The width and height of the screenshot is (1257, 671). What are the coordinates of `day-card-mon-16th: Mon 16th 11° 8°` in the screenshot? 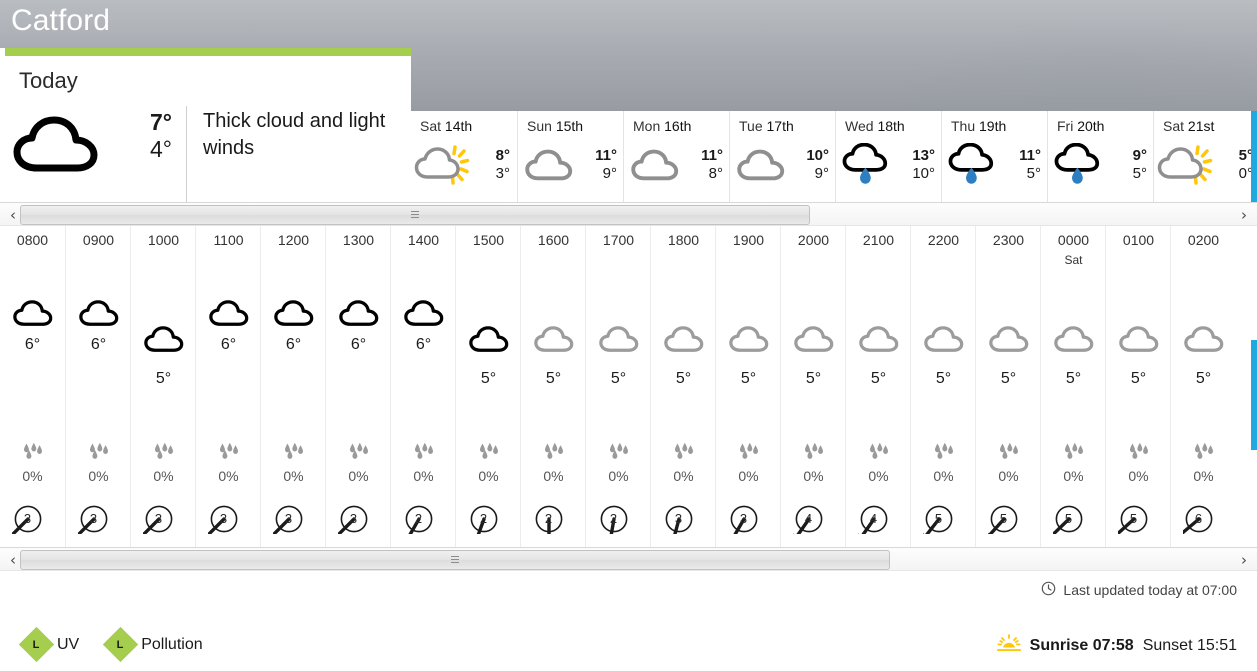 It's located at (676, 160).